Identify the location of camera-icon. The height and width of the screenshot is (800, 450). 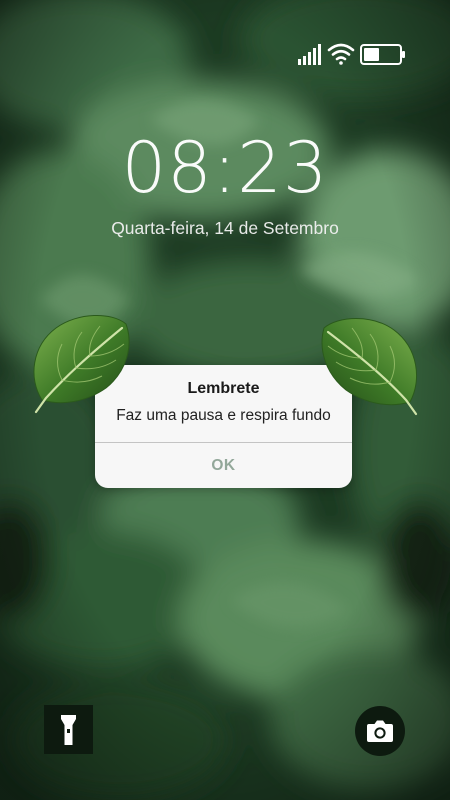
(380, 731).